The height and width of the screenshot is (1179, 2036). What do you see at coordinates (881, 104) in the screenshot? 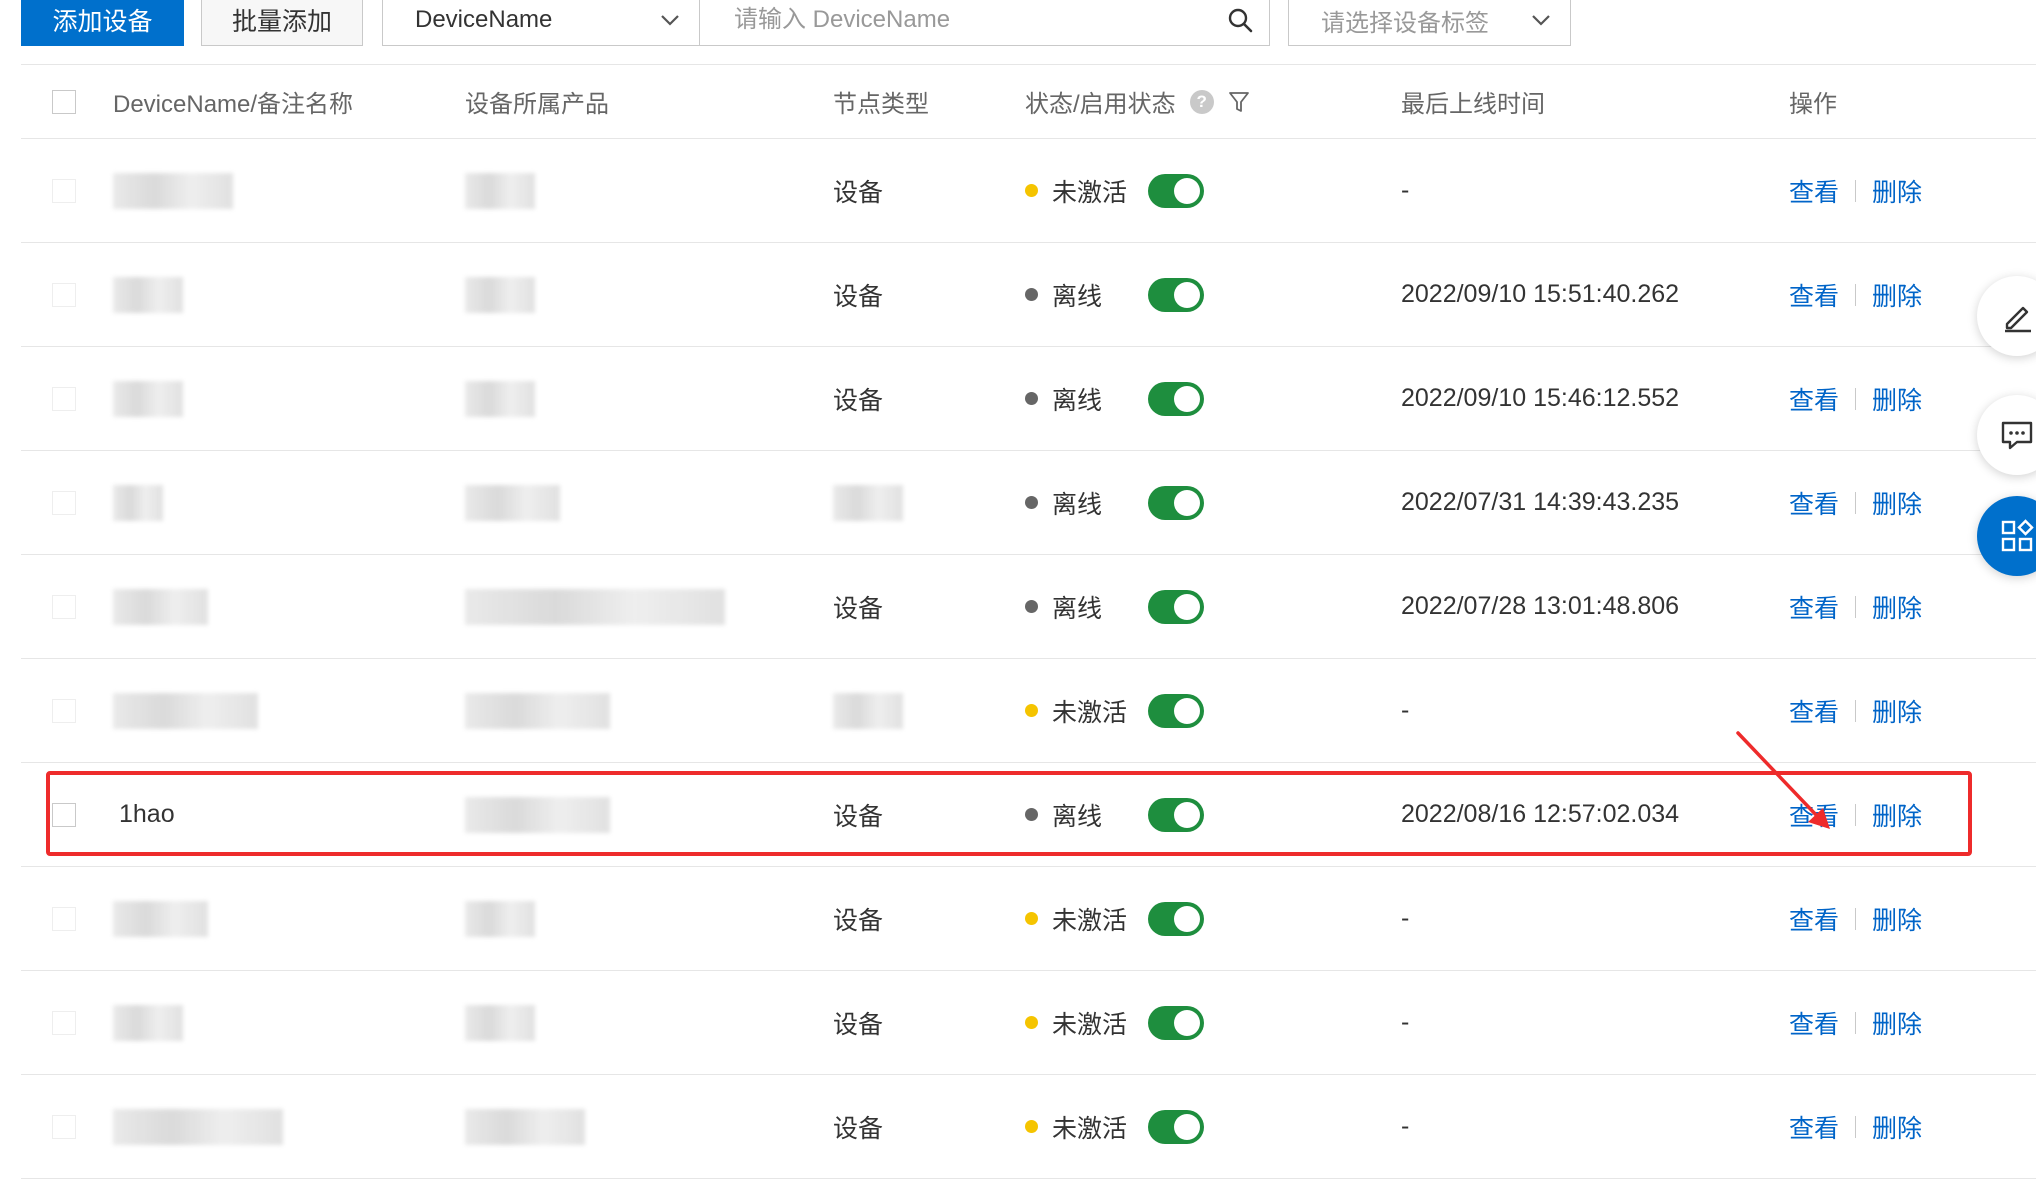
I see `column-header-node-type-label: 节点类型` at bounding box center [881, 104].